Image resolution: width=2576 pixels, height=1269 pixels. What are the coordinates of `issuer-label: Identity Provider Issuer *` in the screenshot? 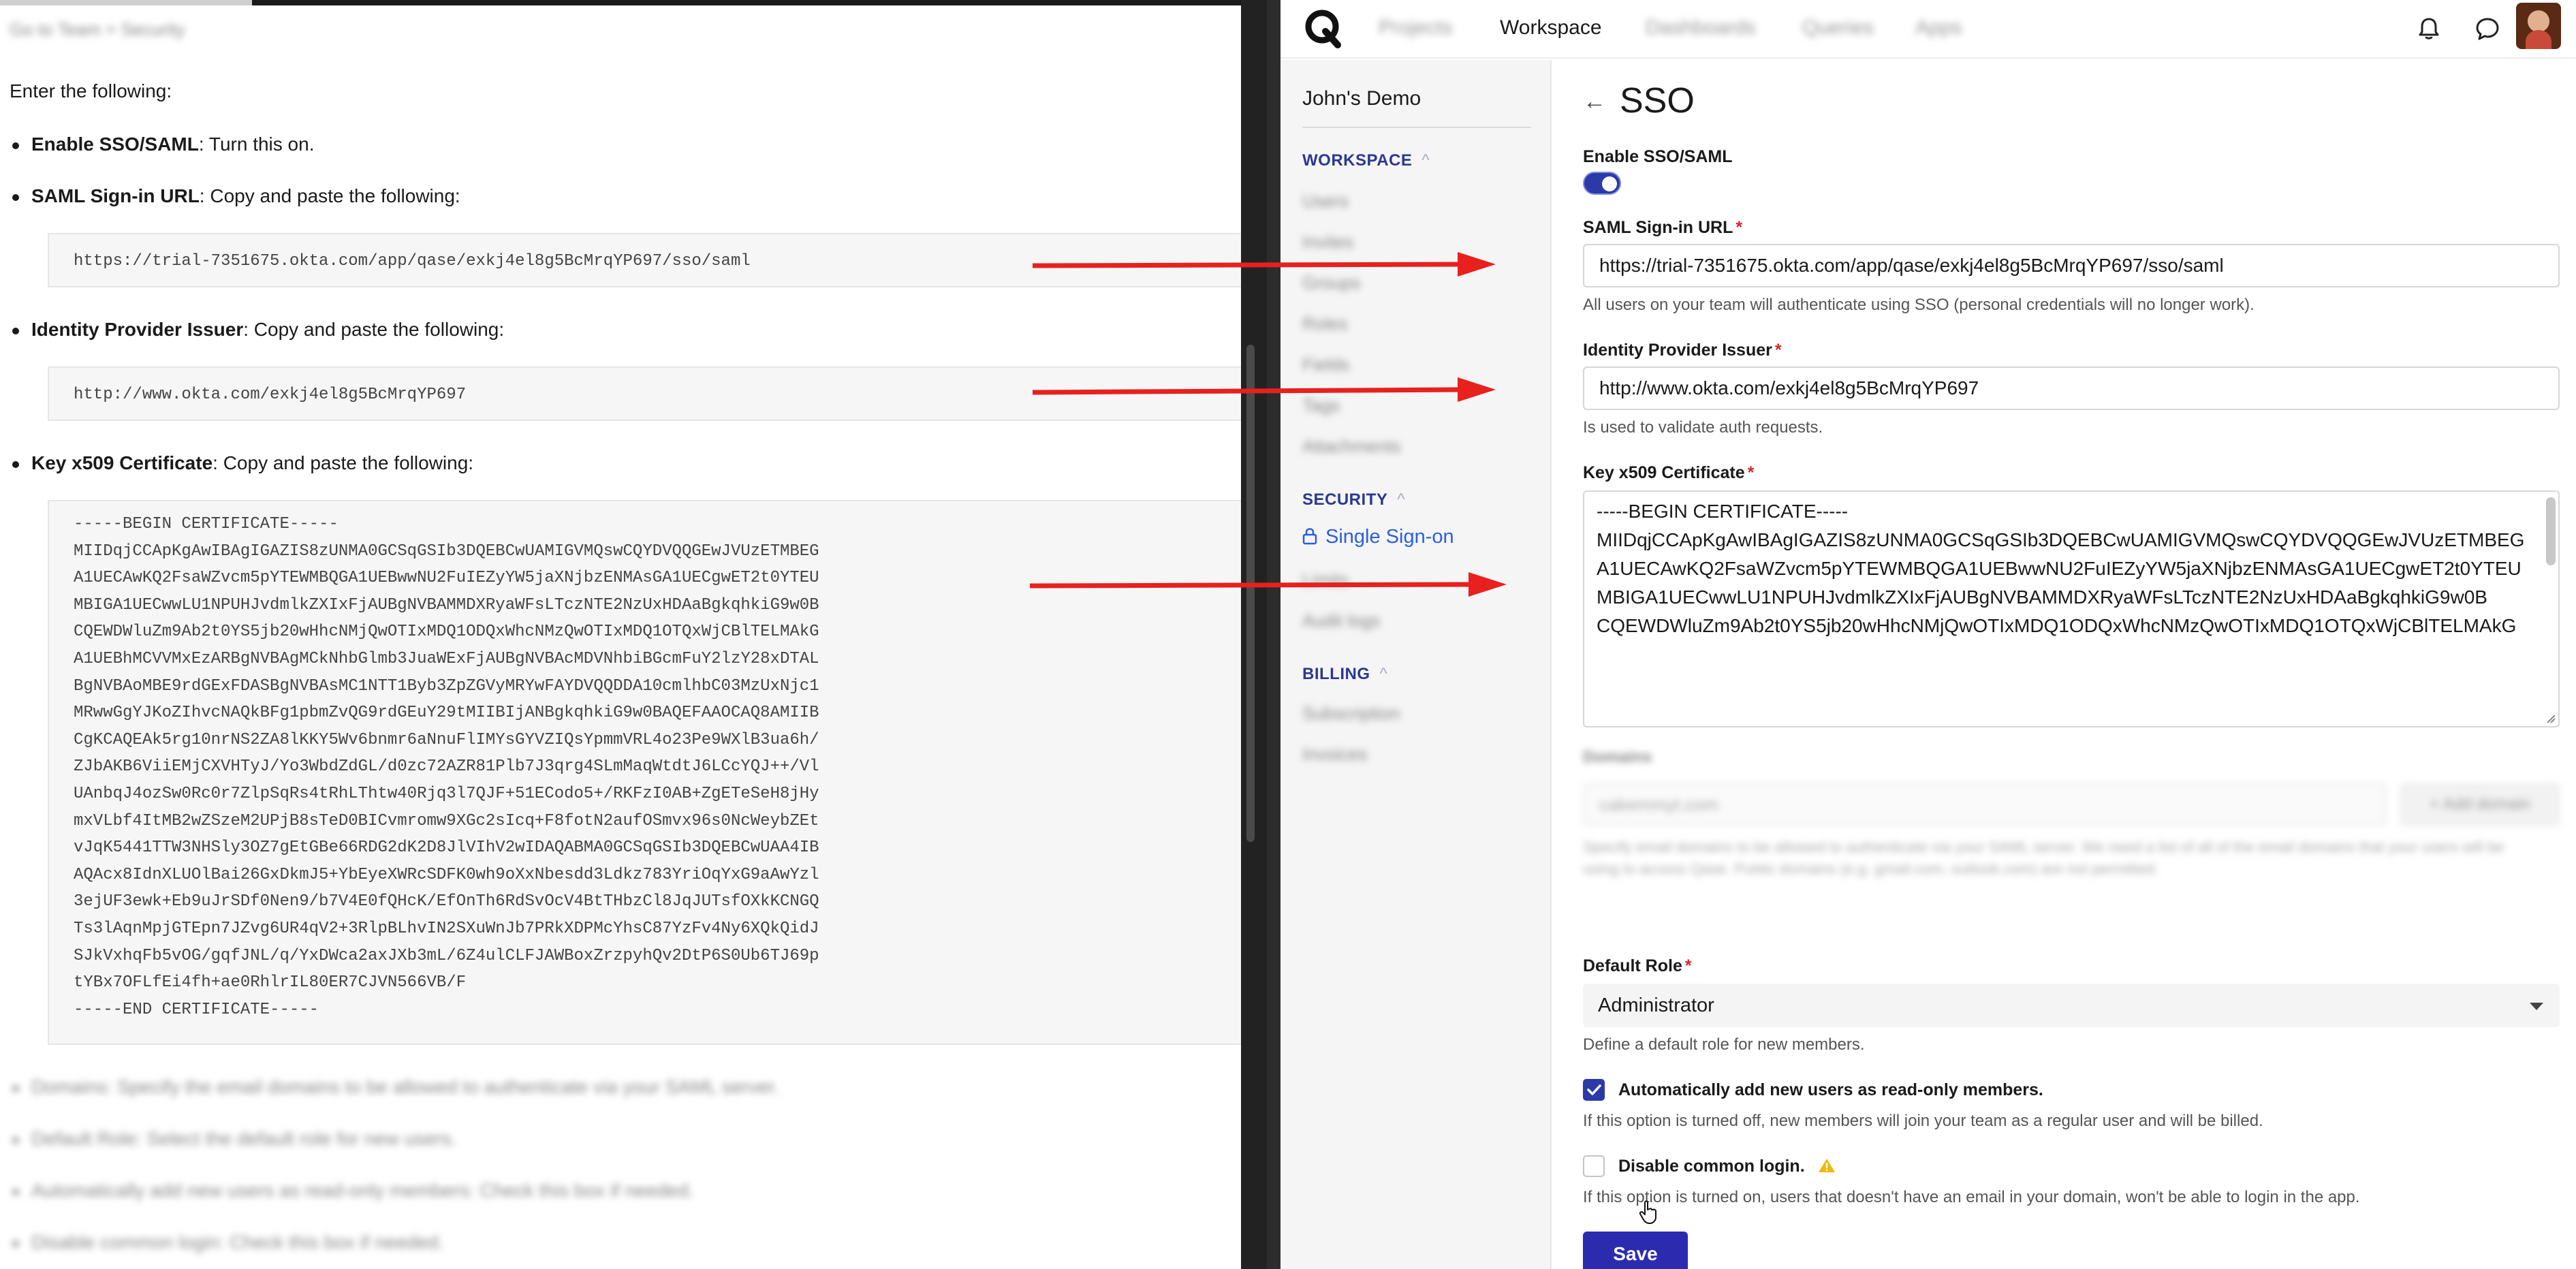 It's located at (1682, 350).